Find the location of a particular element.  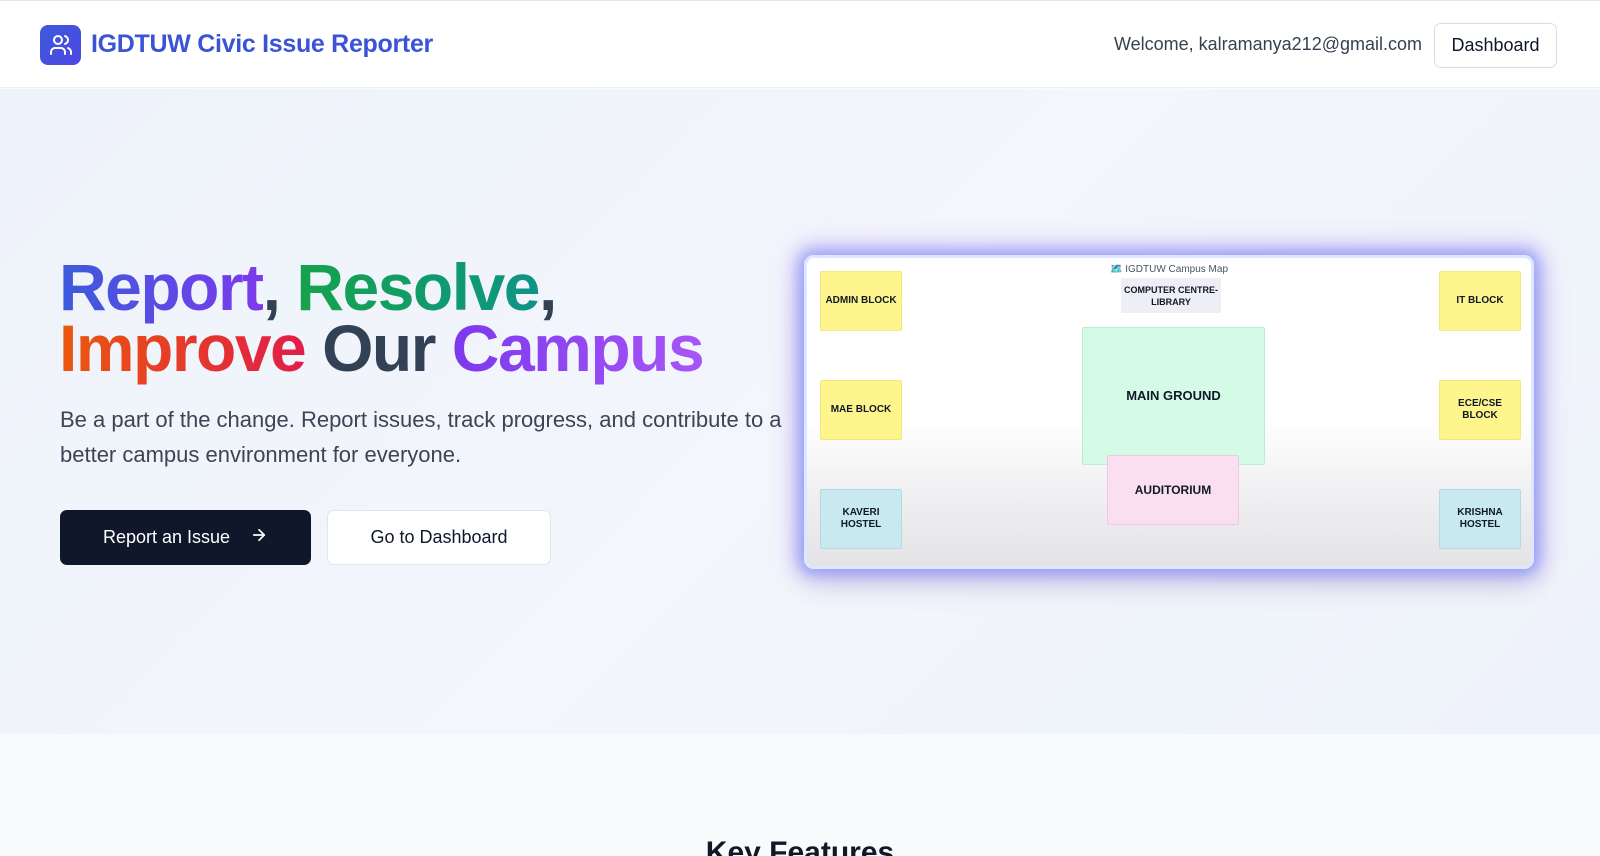

map-block-it: IT BLOCK is located at coordinates (1480, 301).